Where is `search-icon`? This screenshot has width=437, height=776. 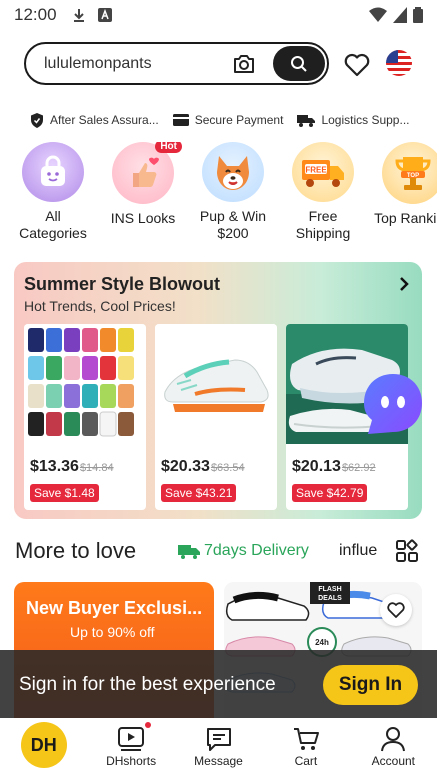
search-icon is located at coordinates (299, 63).